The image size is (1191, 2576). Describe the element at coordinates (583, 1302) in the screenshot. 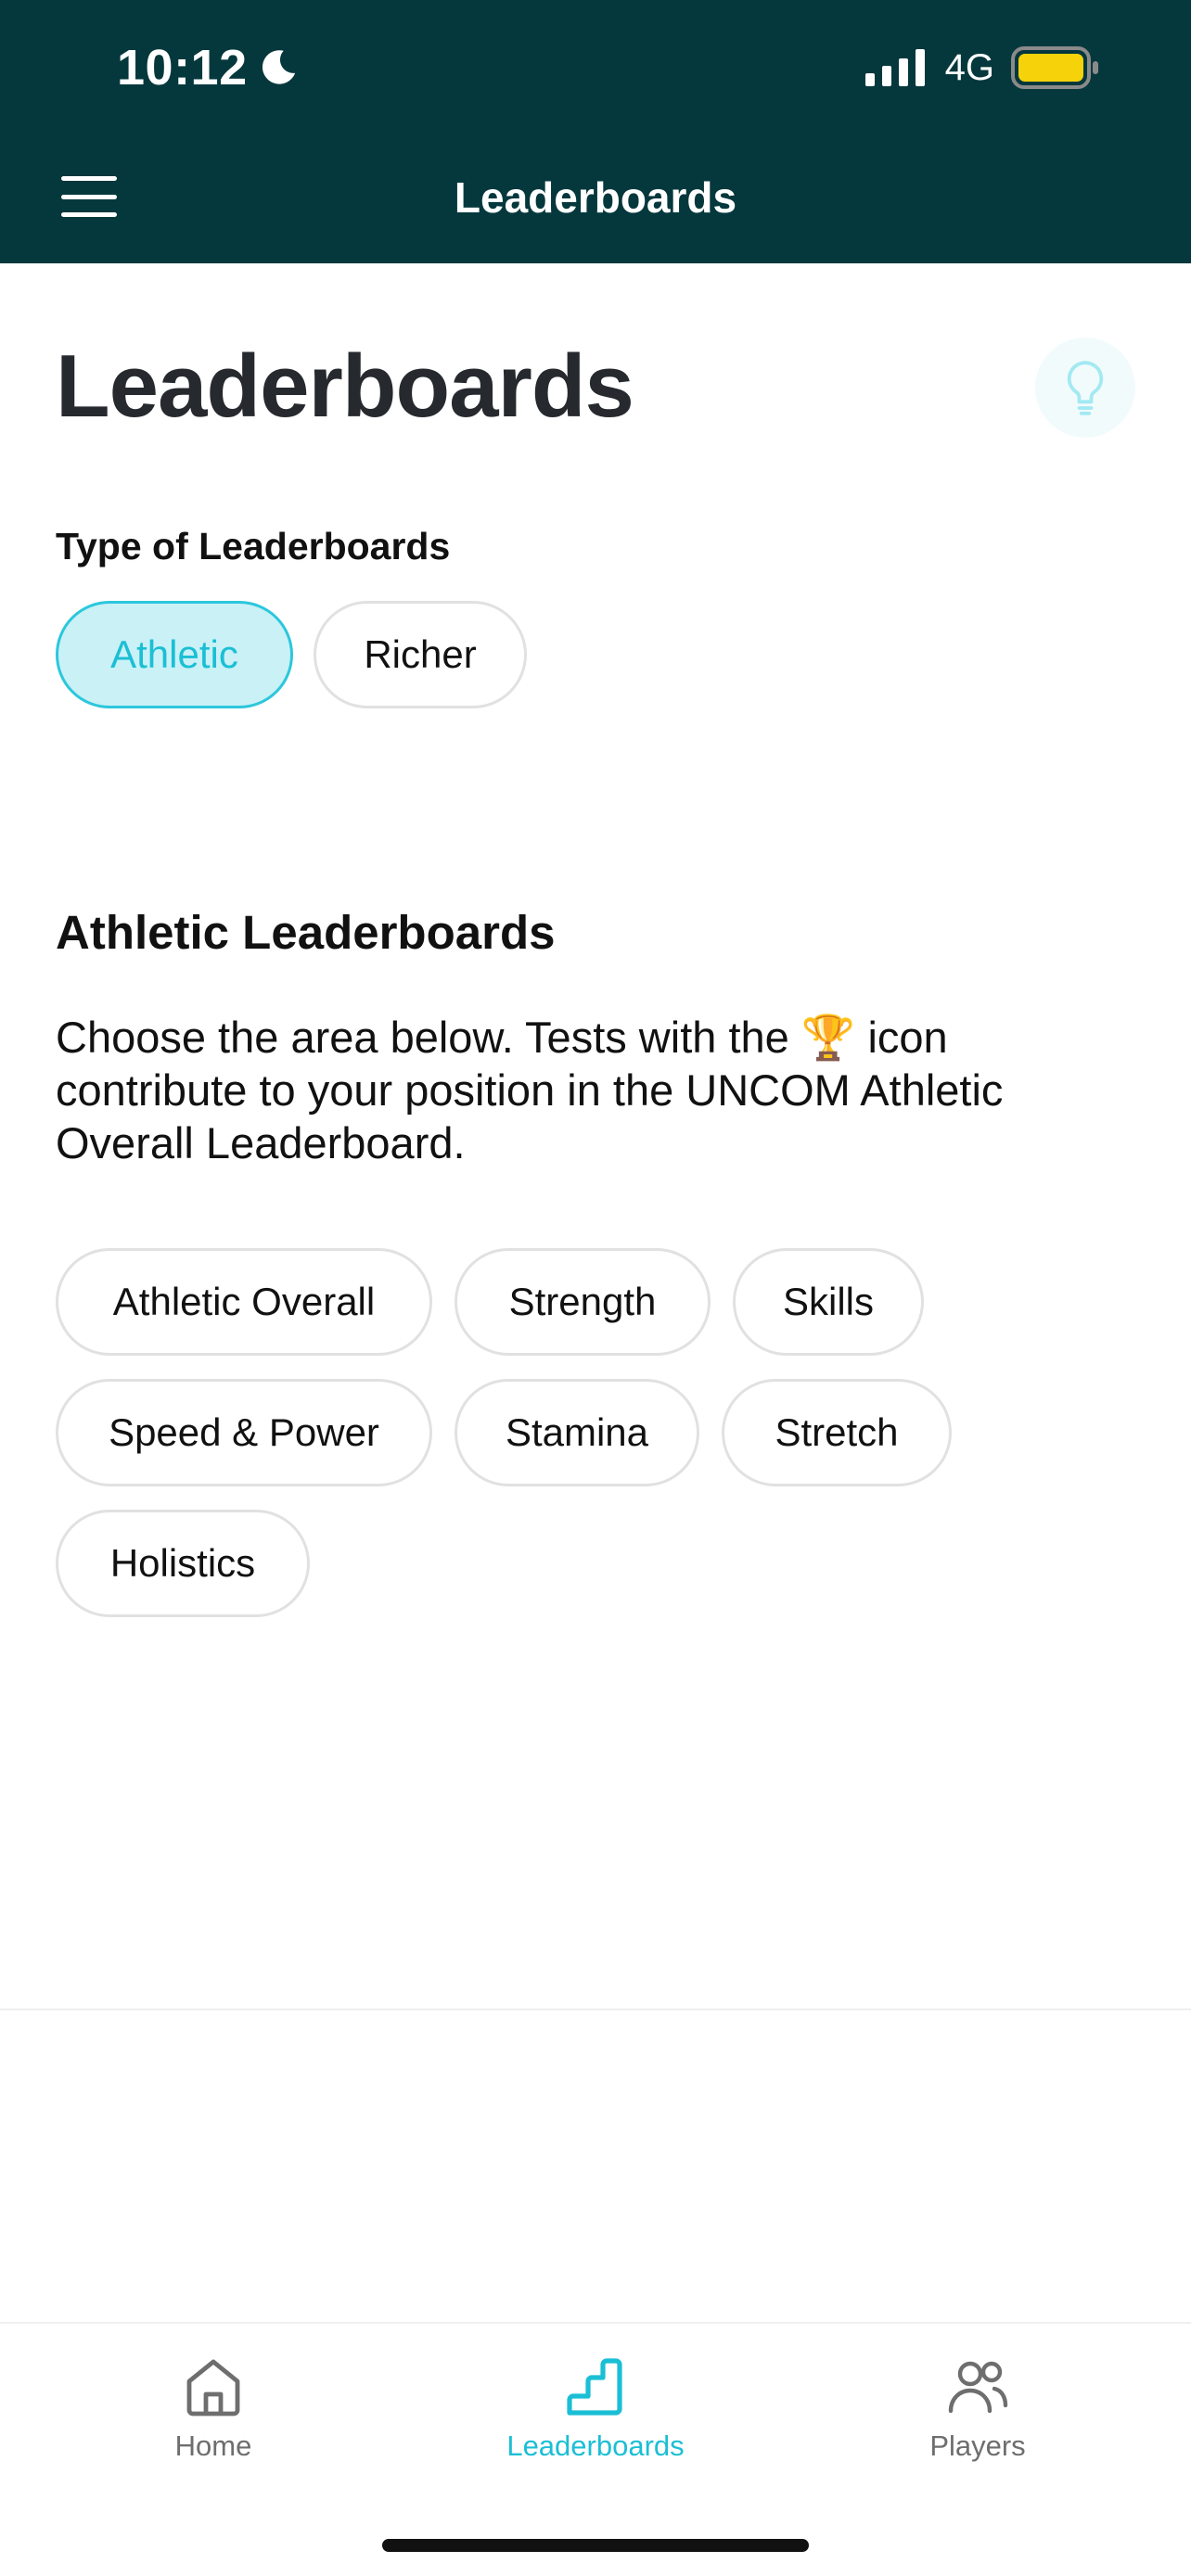

I see `area-chip-strength: Strength` at that location.